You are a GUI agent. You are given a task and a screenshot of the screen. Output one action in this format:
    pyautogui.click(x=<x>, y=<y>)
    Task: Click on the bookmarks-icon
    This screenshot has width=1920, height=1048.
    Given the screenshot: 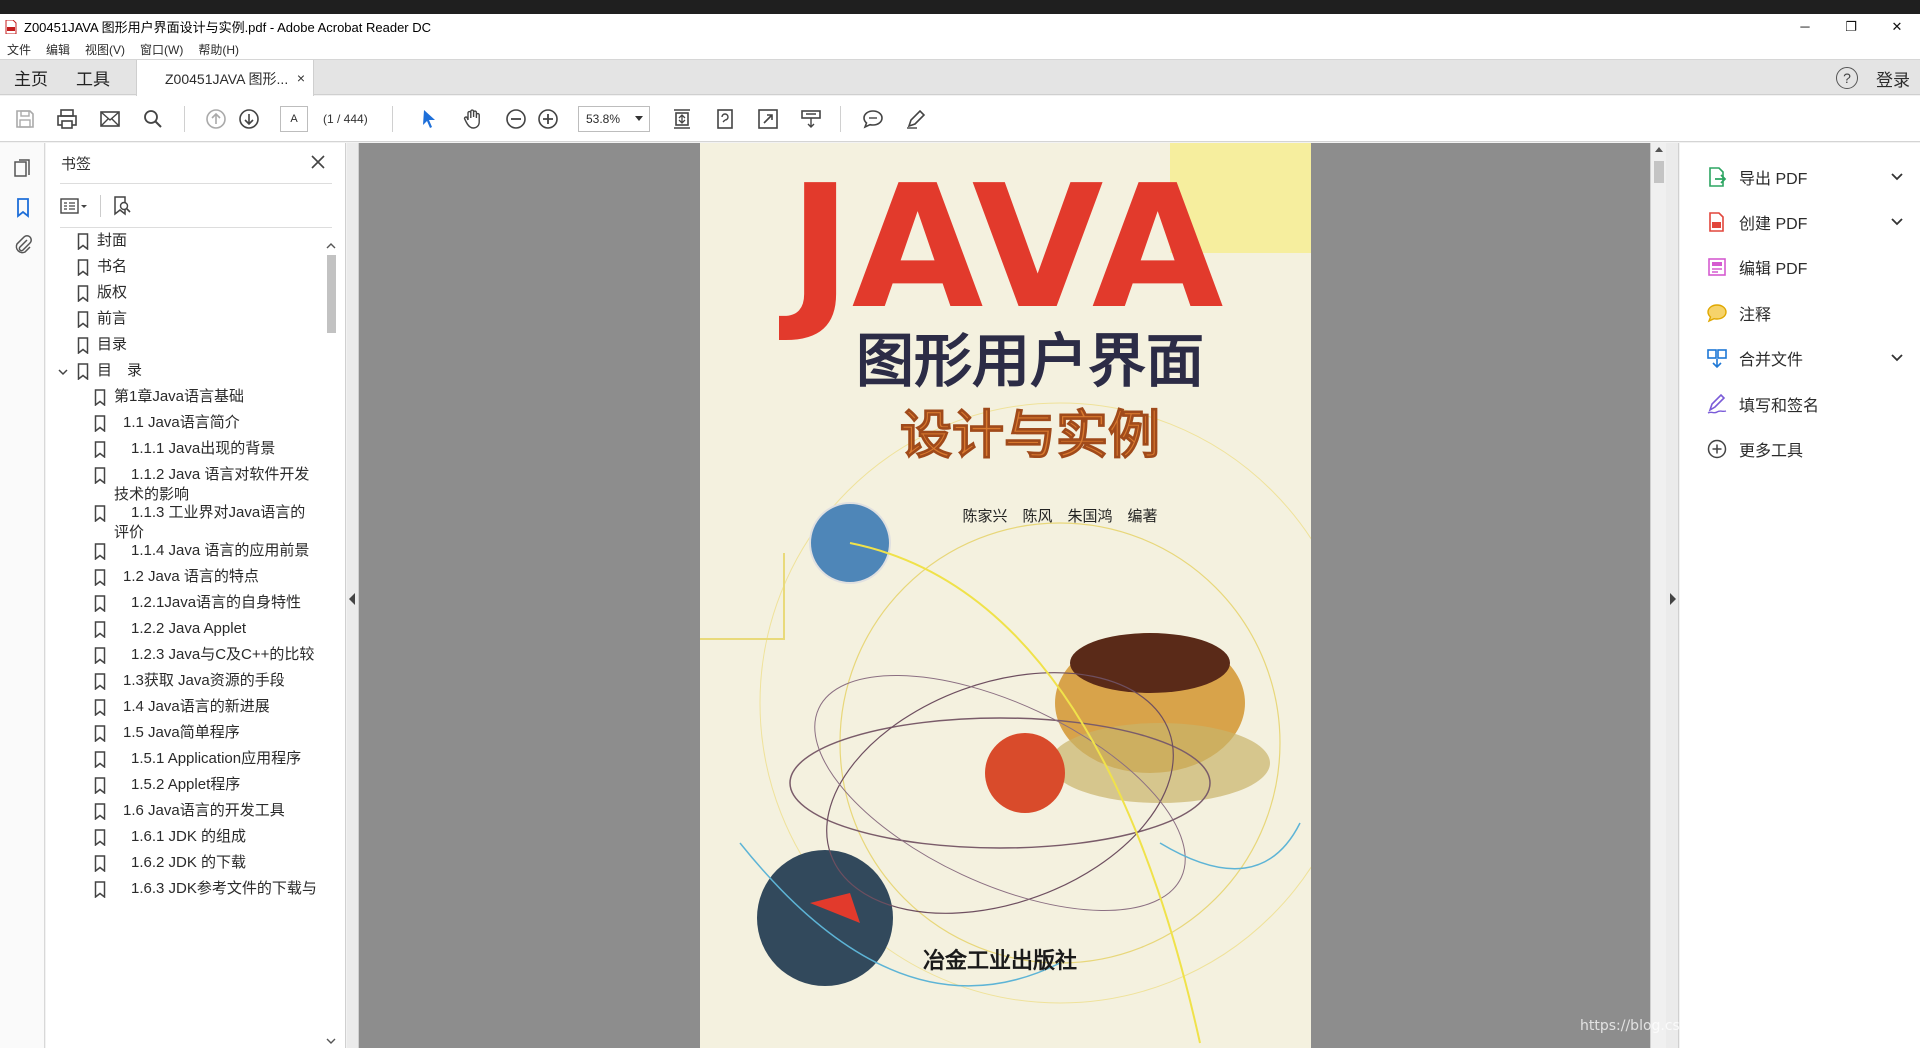 What is the action you would take?
    pyautogui.click(x=23, y=207)
    